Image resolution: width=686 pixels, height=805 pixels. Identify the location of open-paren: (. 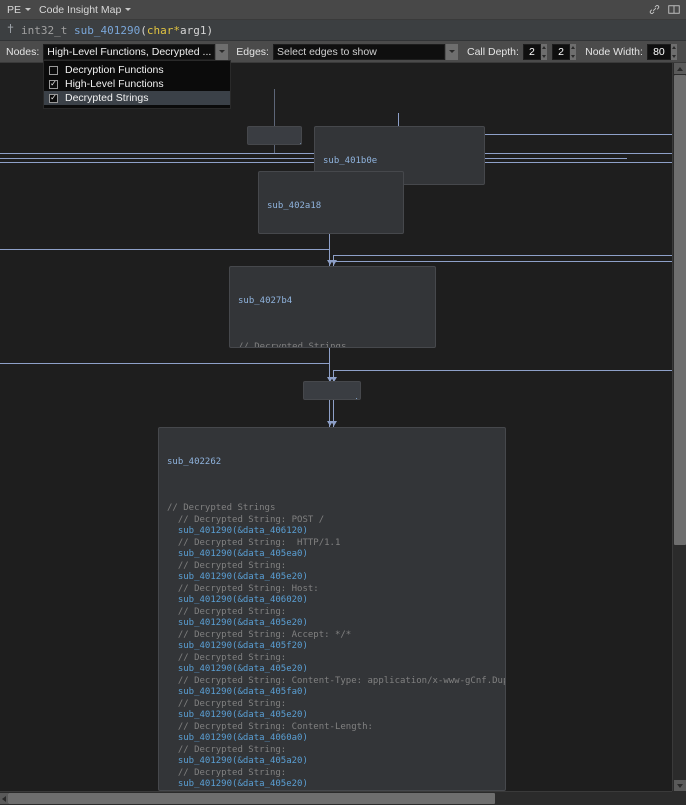
(143, 30).